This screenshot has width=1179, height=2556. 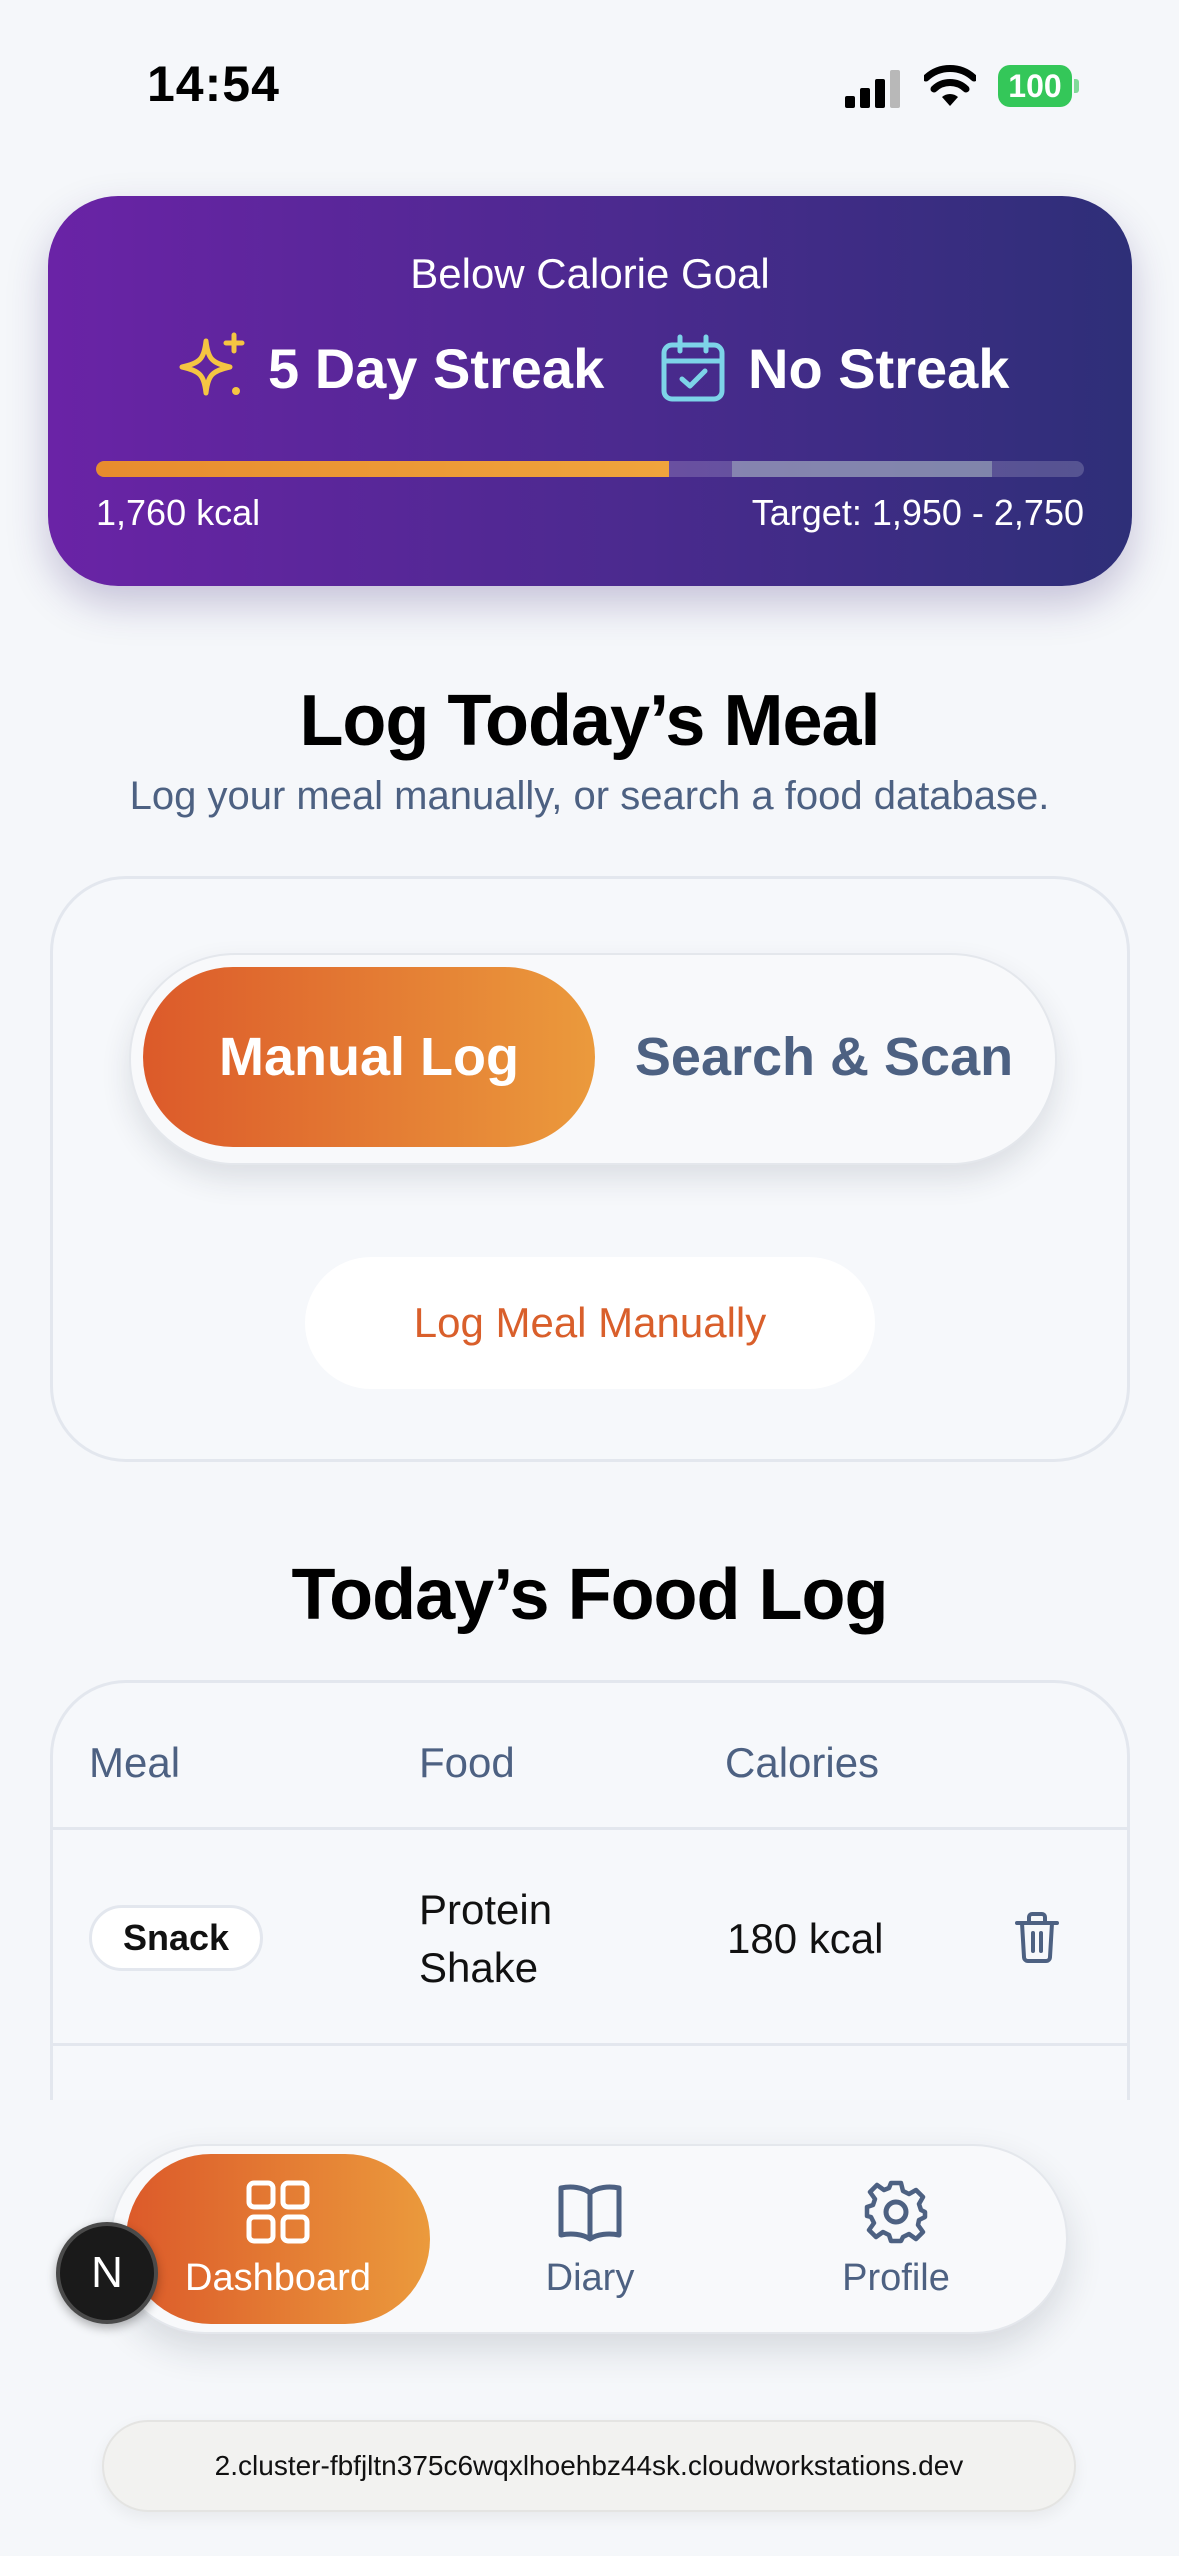 I want to click on grid-icon, so click(x=278, y=2211).